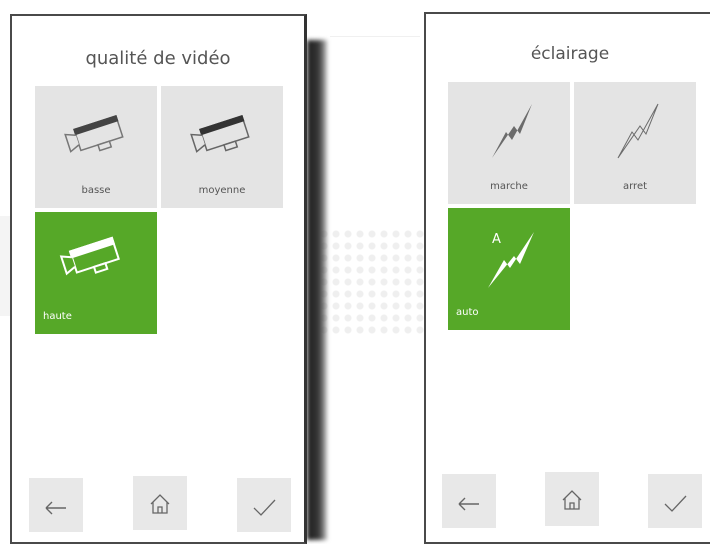 This screenshot has height=544, width=710. I want to click on lighting-option-auto: A auto, so click(509, 269).